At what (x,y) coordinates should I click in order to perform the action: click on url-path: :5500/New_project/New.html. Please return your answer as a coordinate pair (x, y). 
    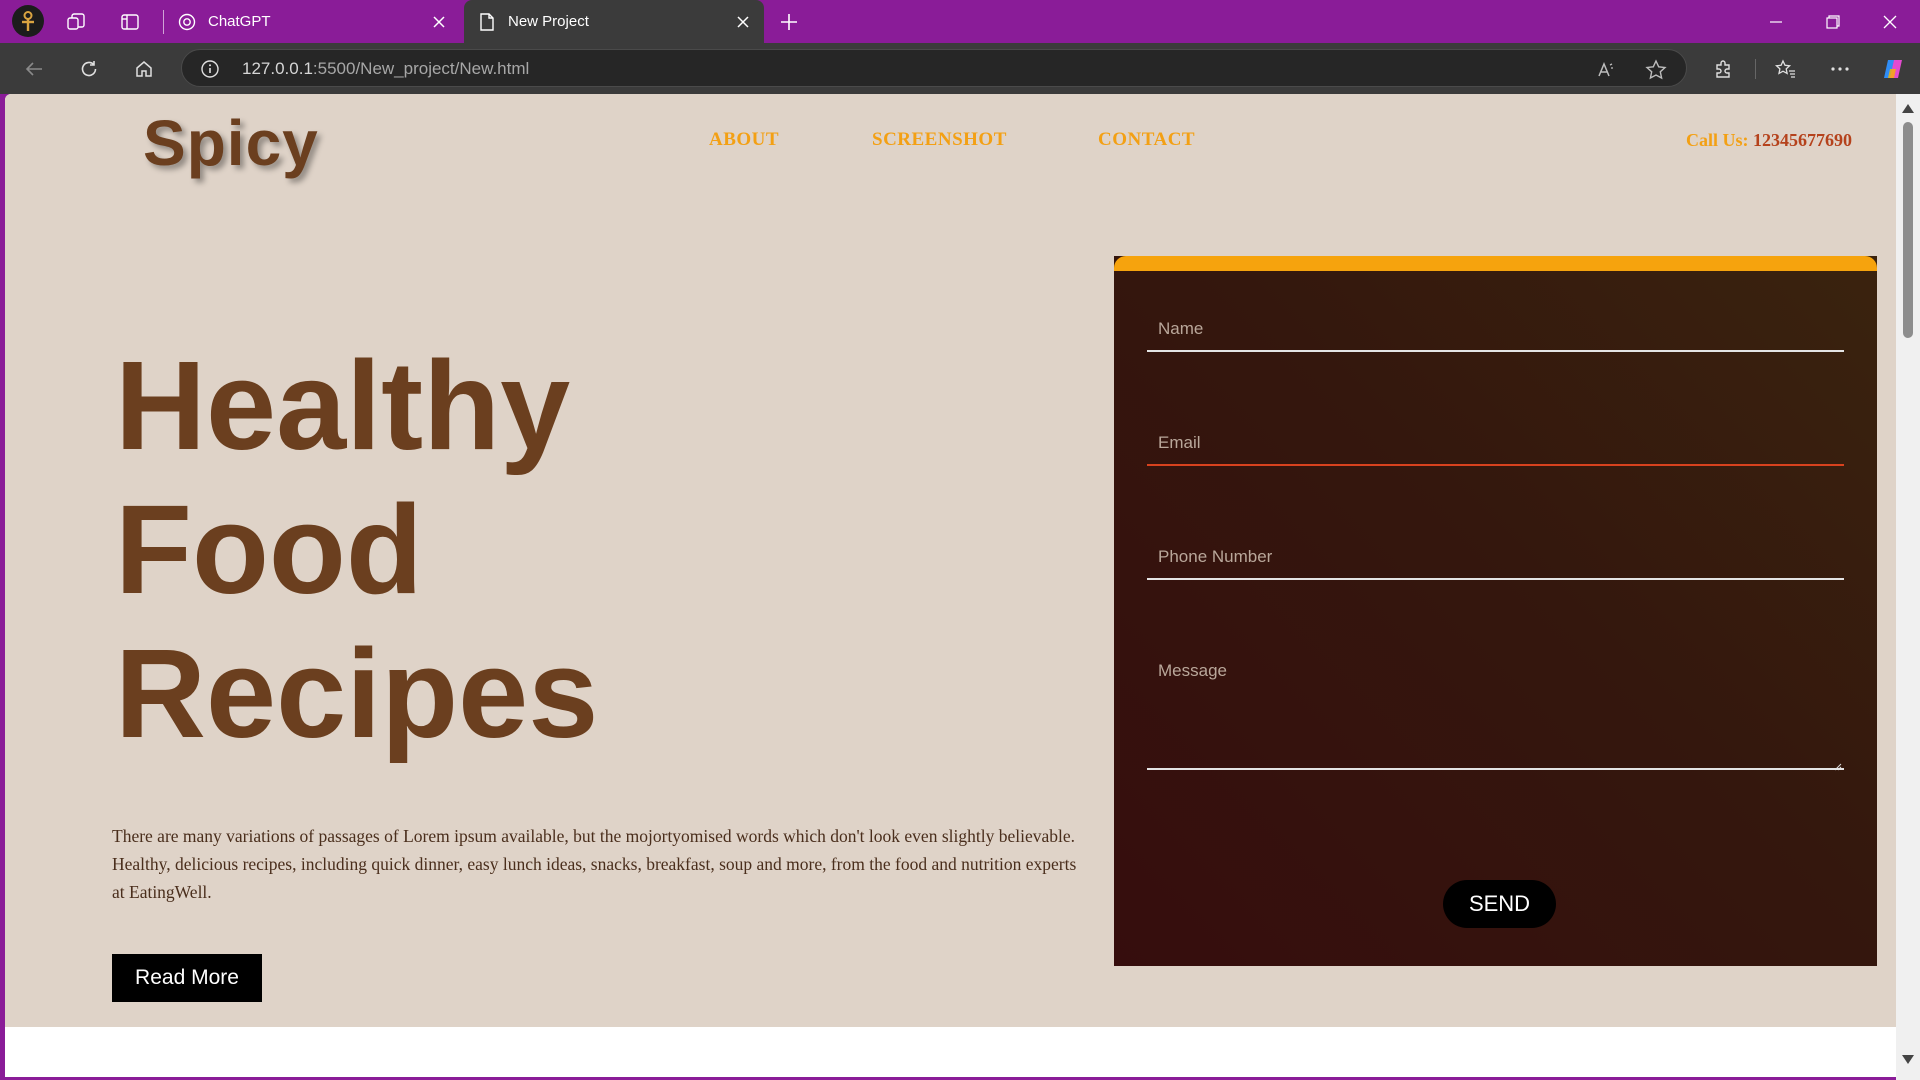
    Looking at the image, I should click on (421, 68).